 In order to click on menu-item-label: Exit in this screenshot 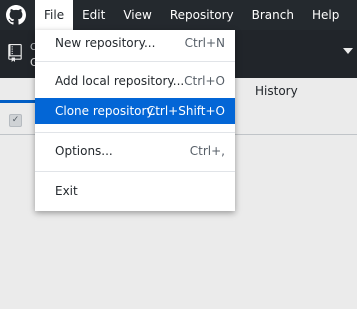, I will do `click(66, 191)`.